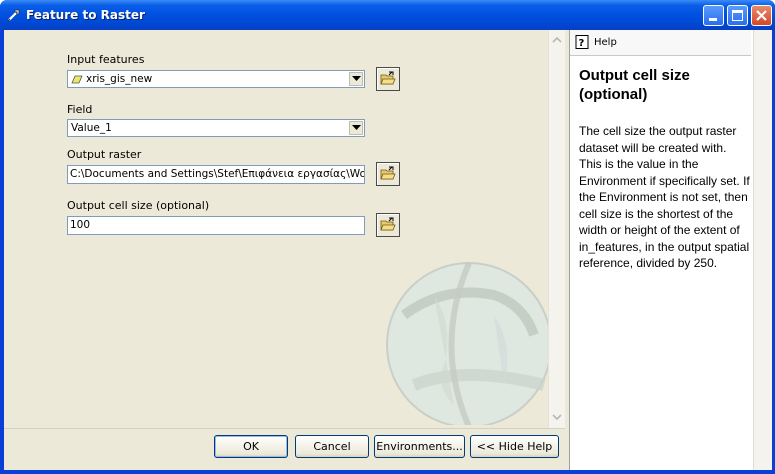  I want to click on input-features-label: Input features, so click(106, 59).